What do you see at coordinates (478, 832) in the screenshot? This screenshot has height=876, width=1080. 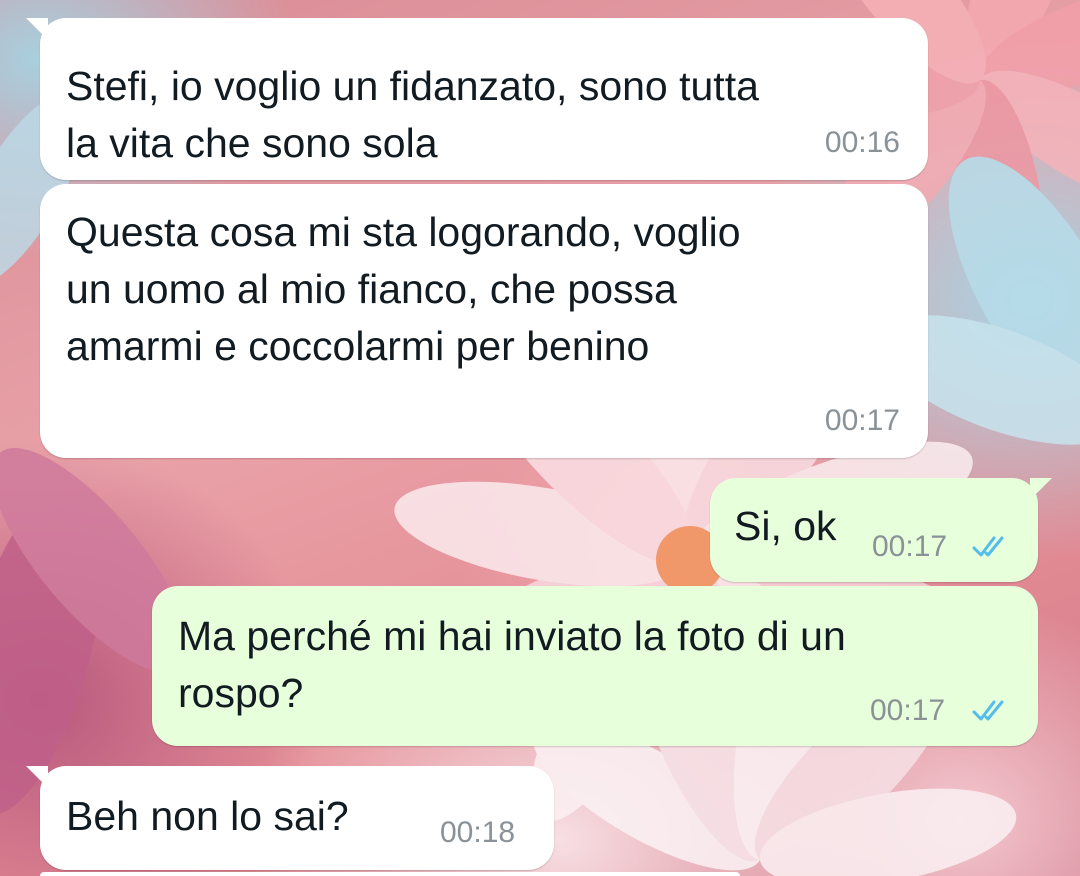 I see `message-timestamp: 00:18` at bounding box center [478, 832].